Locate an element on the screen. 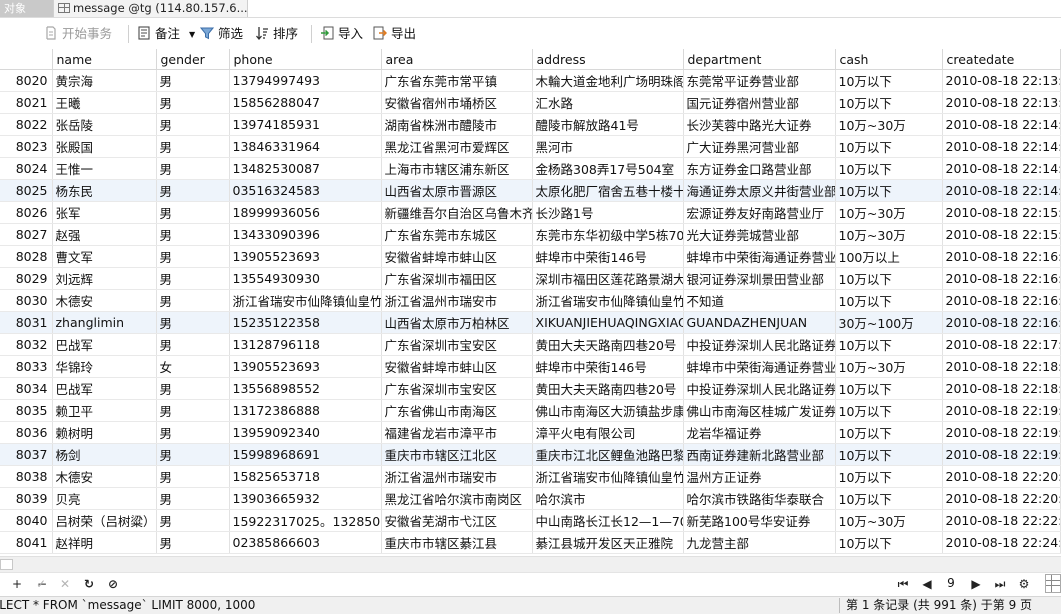 The image size is (1061, 614). cell-createdate: 2010-08-18 22:18:46 is located at coordinates (1001, 366).